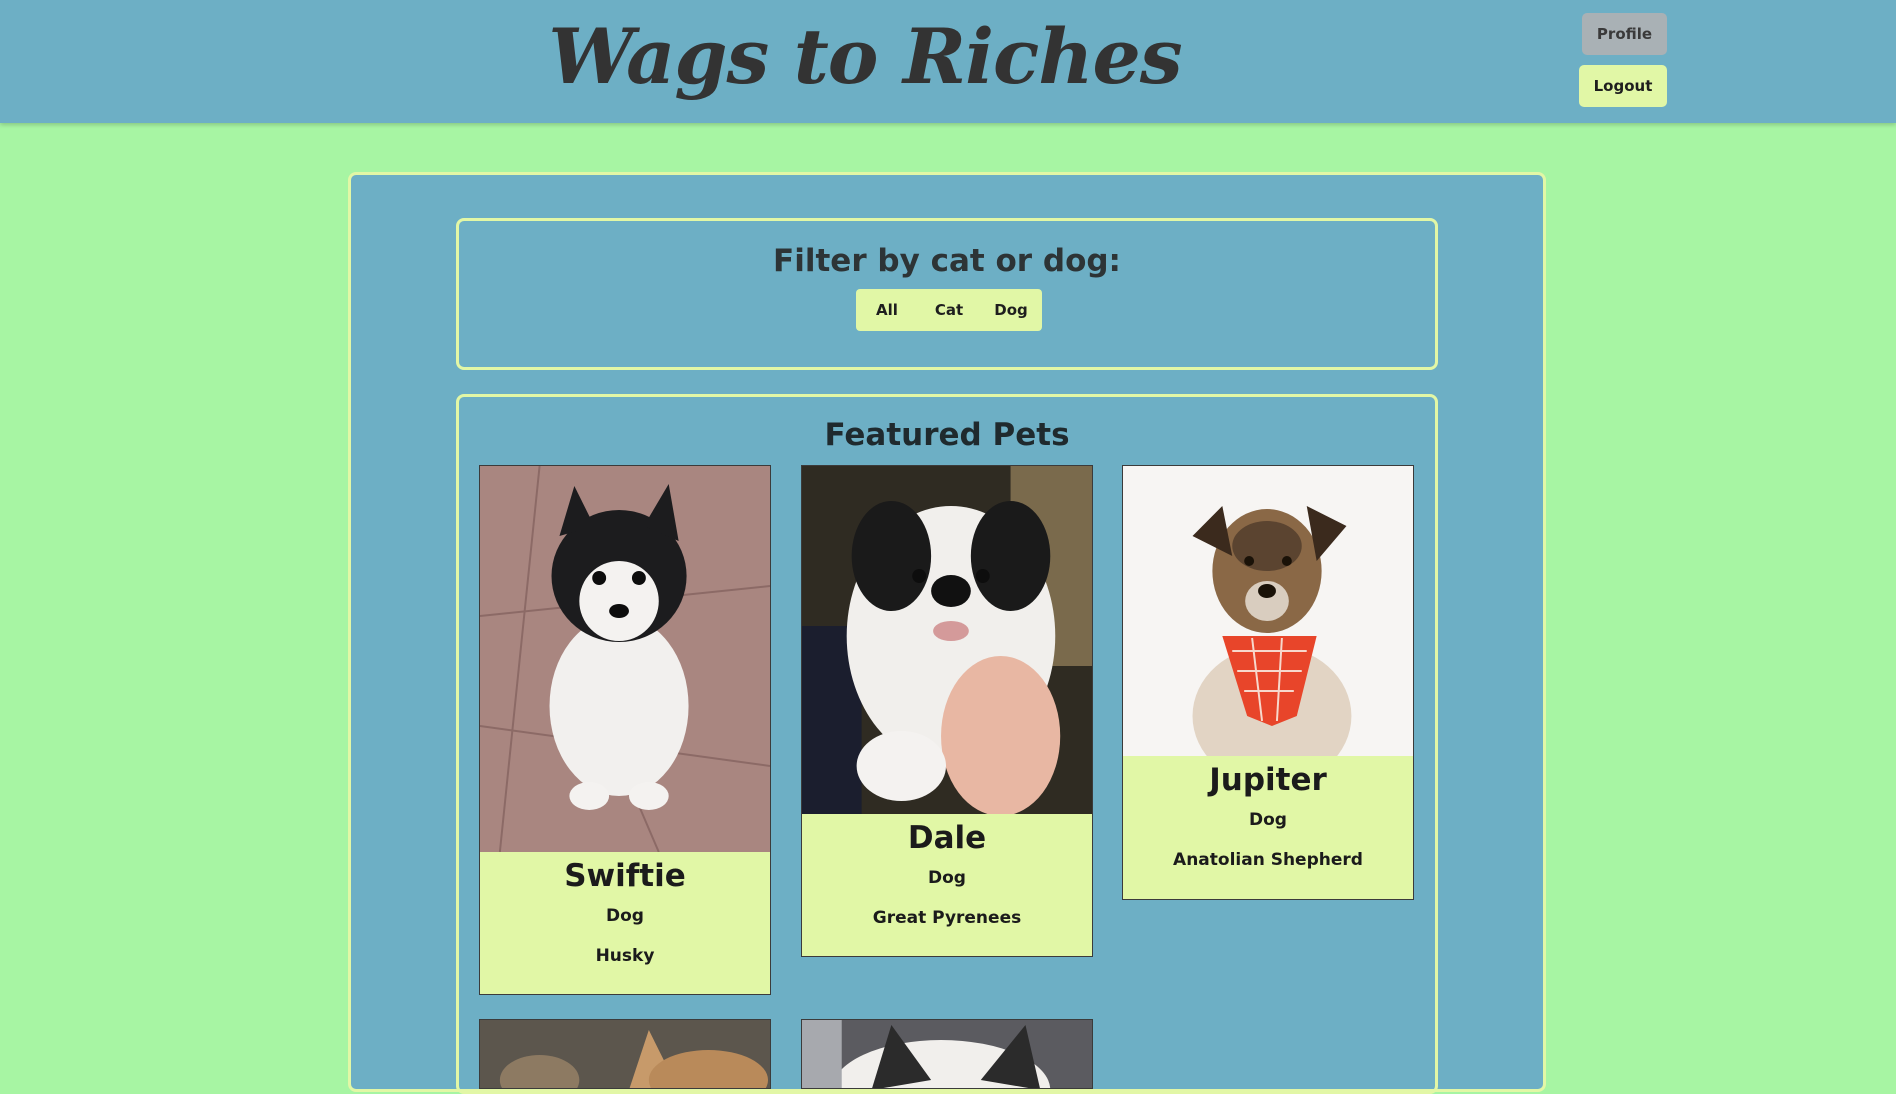  Describe the element at coordinates (625, 956) in the screenshot. I see `pet-breed: Husky` at that location.